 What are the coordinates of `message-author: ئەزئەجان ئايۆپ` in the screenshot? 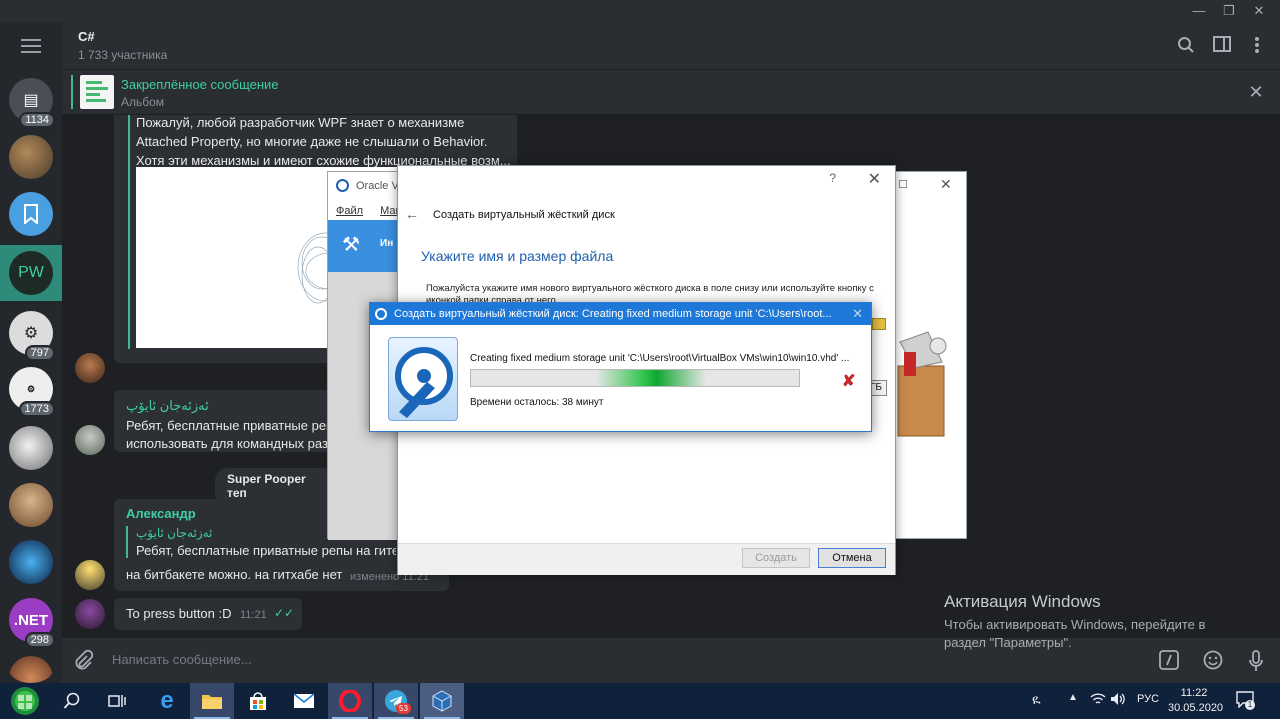 It's located at (167, 406).